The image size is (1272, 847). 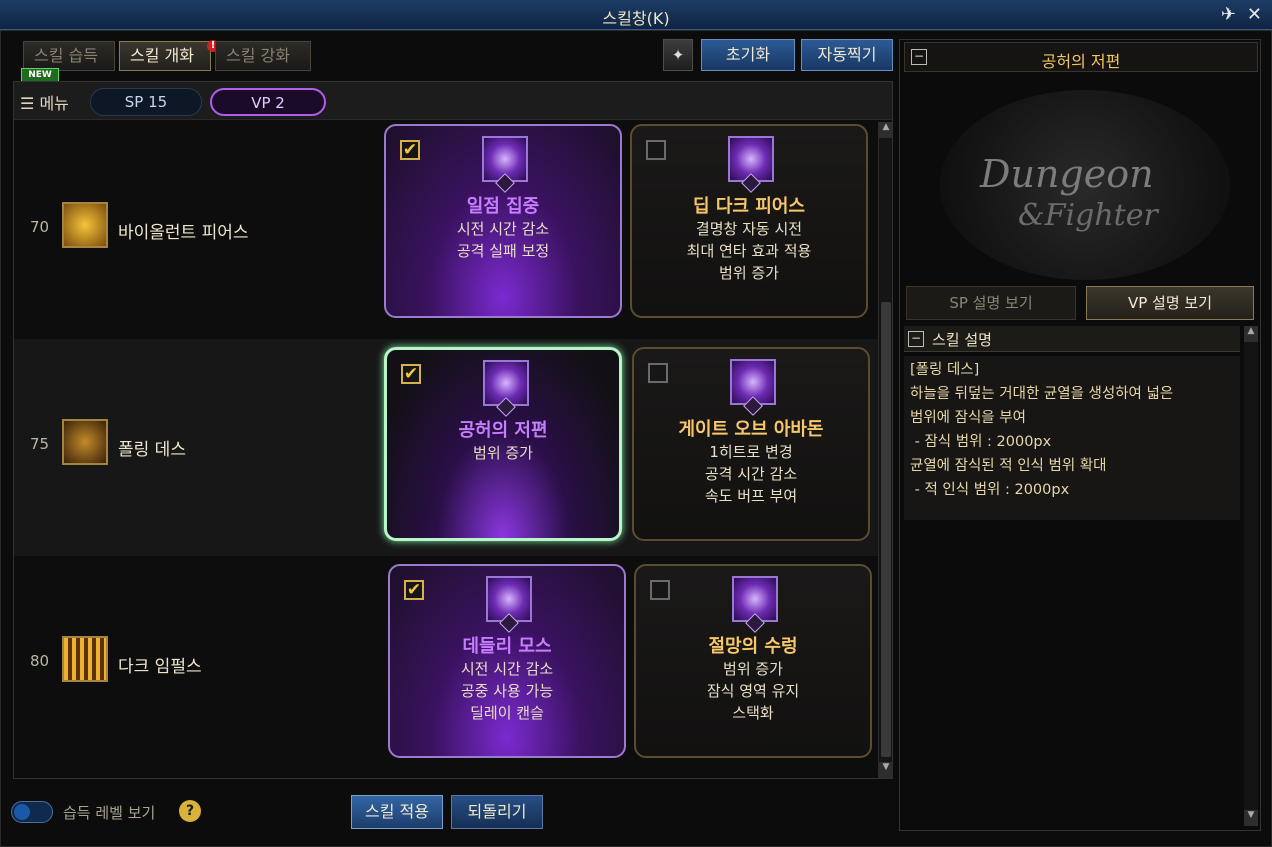 What do you see at coordinates (503, 430) in the screenshot?
I see `option-title: 공허의 저편` at bounding box center [503, 430].